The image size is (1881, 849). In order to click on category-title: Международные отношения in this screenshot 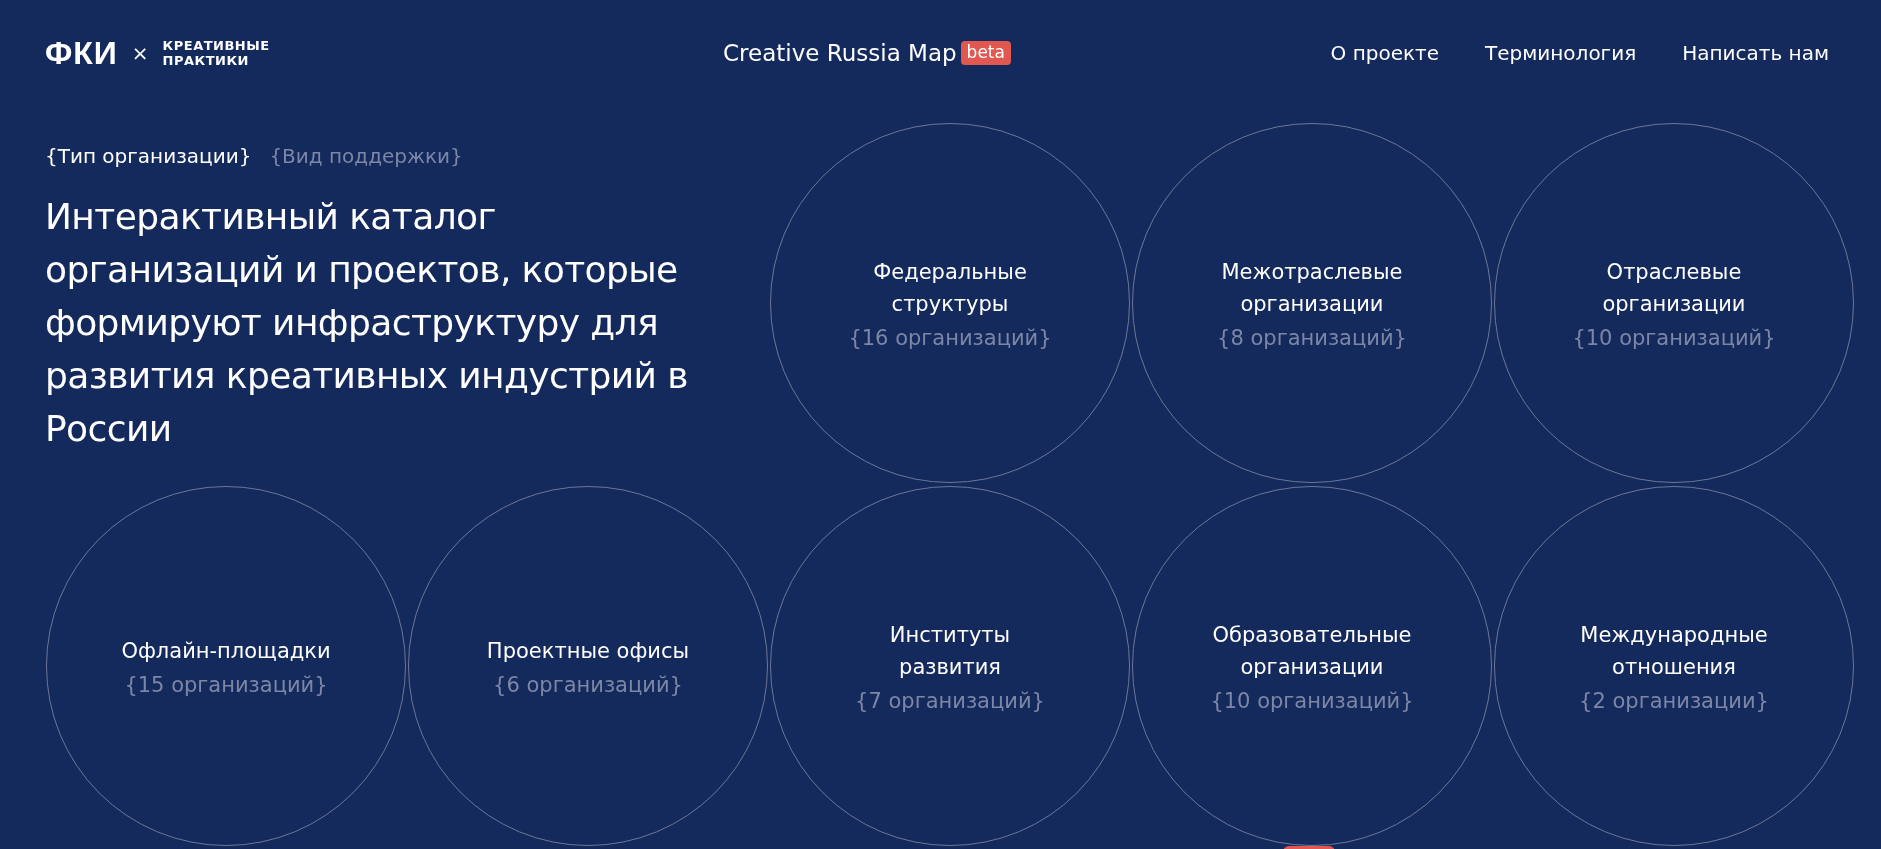, I will do `click(1674, 651)`.